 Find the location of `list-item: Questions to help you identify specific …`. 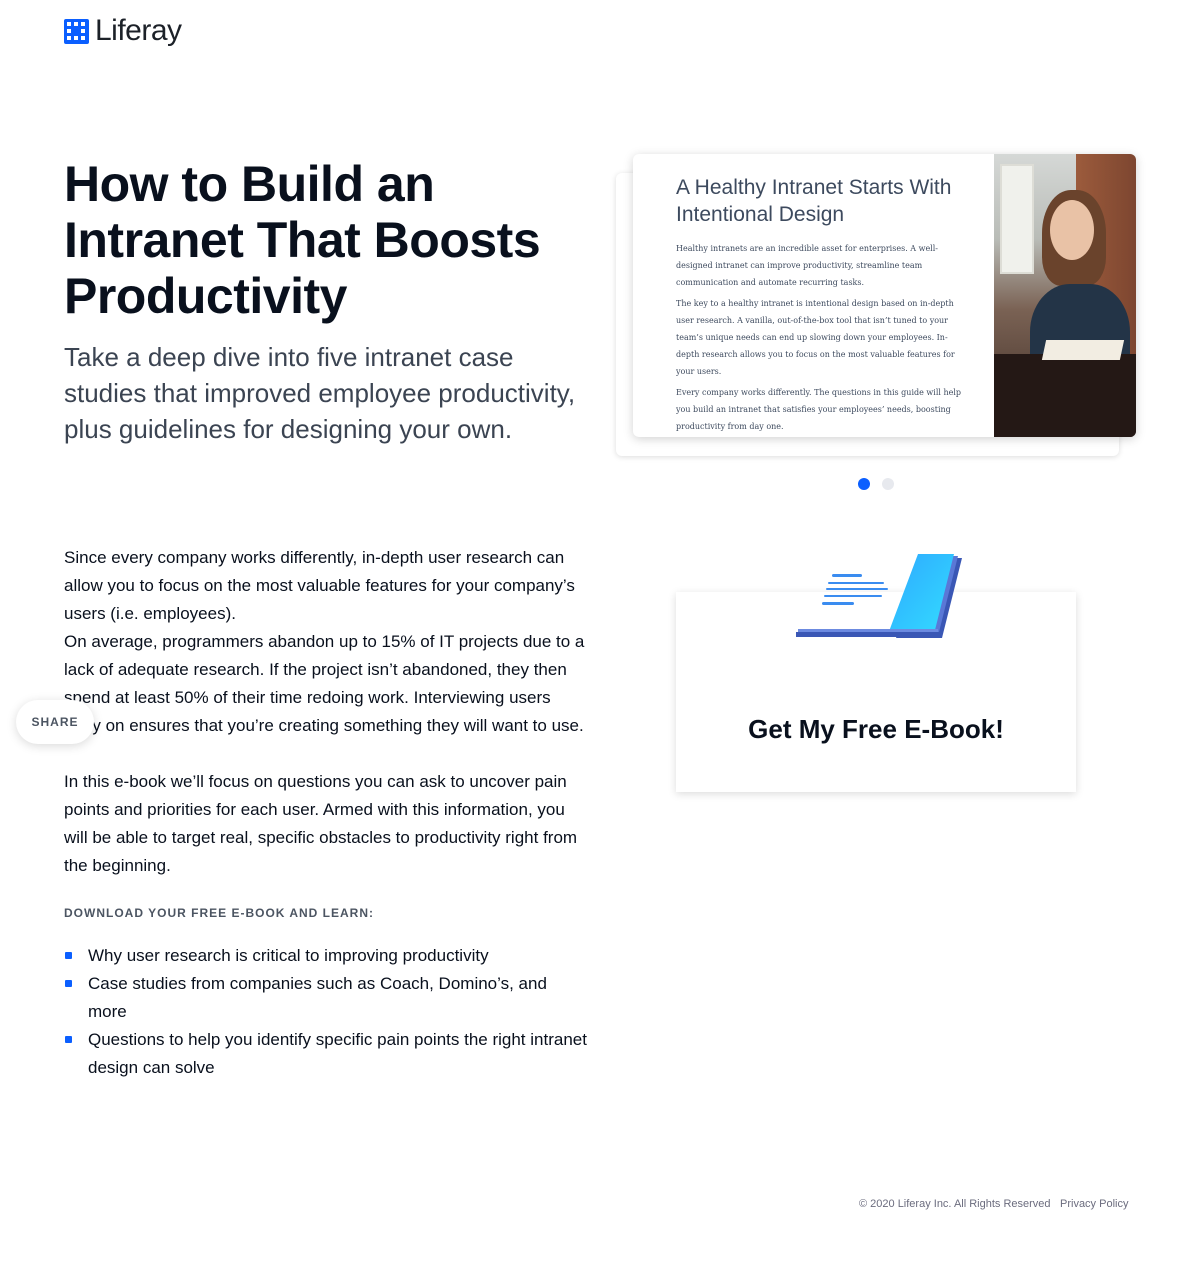

list-item: Questions to help you identify specific … is located at coordinates (326, 1054).